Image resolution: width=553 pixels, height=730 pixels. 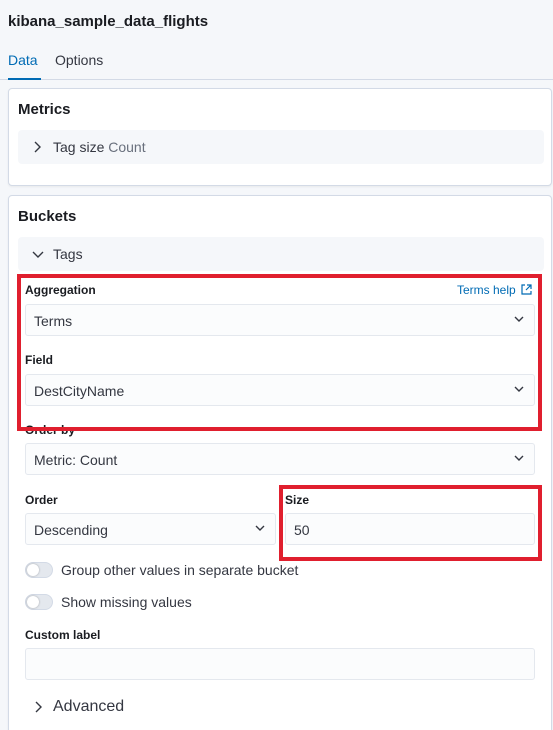 What do you see at coordinates (281, 147) in the screenshot?
I see `metric-accordion-tag-size: Tag size Count` at bounding box center [281, 147].